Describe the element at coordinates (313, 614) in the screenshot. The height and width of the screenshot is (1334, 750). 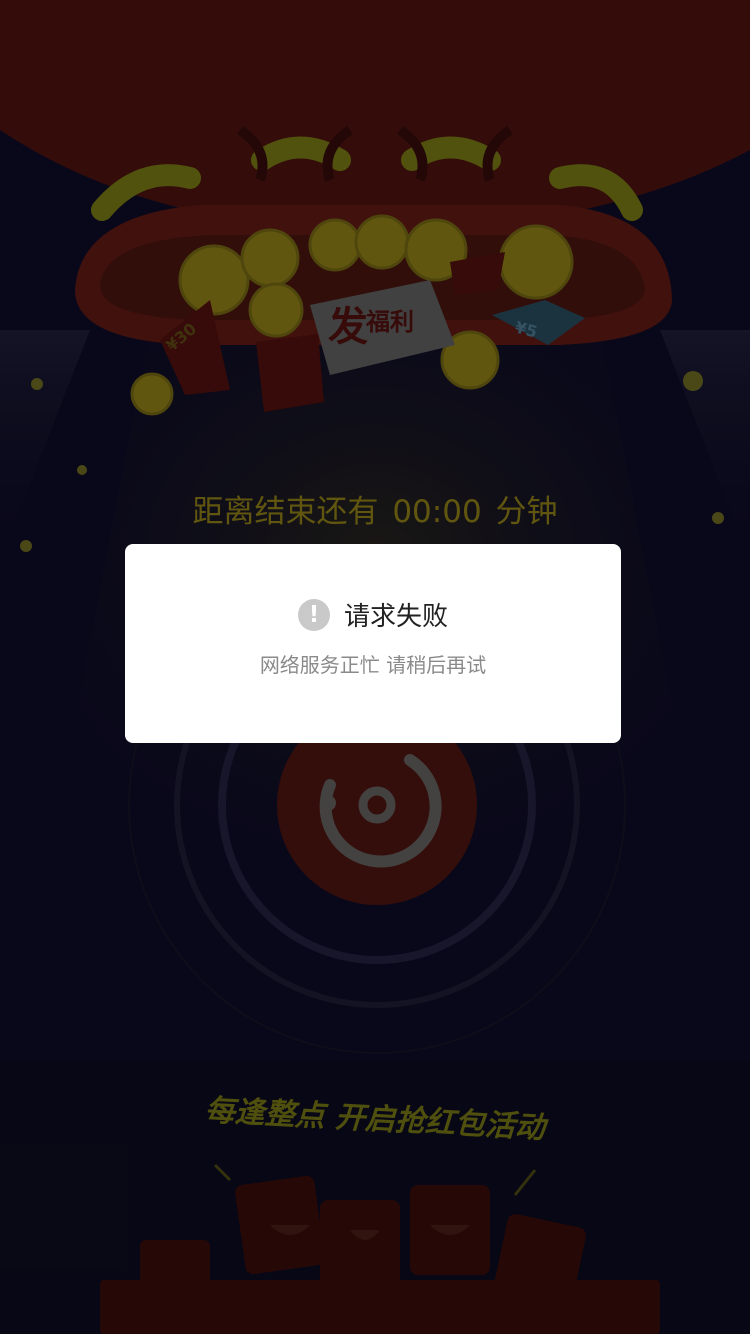
I see `exclamation-icon: !` at that location.